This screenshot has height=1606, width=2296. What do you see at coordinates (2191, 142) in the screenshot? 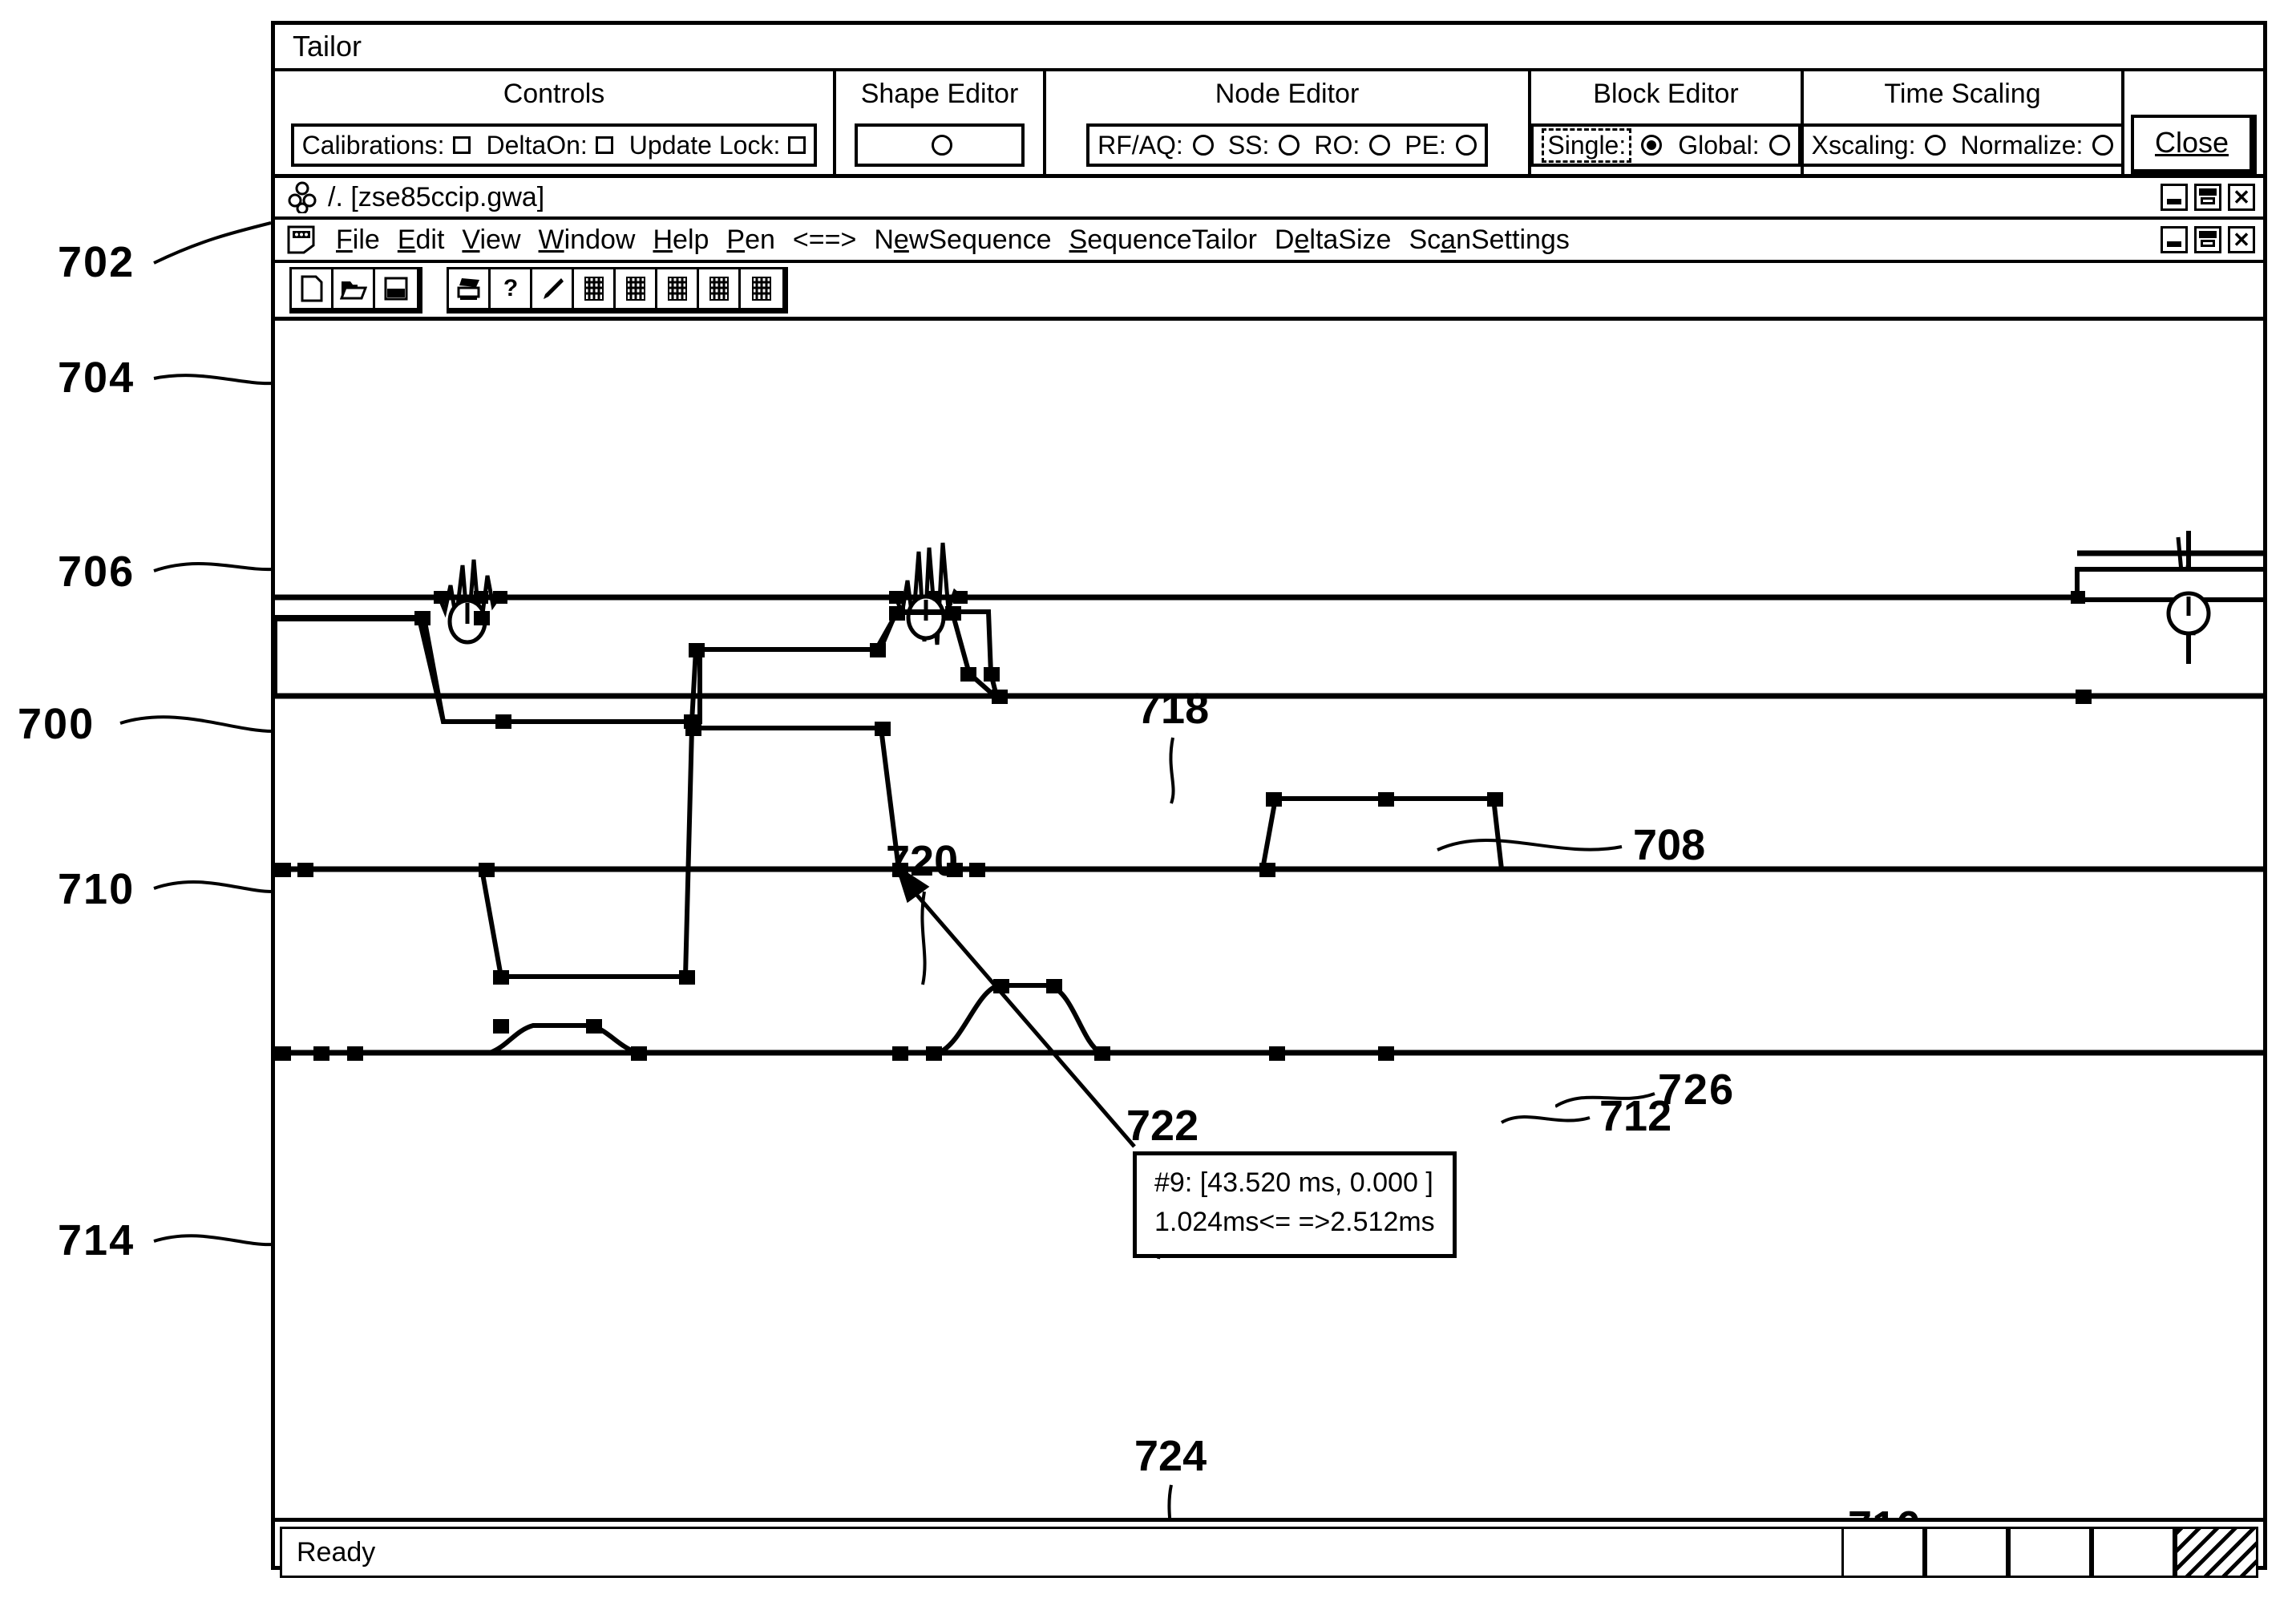
I see `close-button-label: Close` at bounding box center [2191, 142].